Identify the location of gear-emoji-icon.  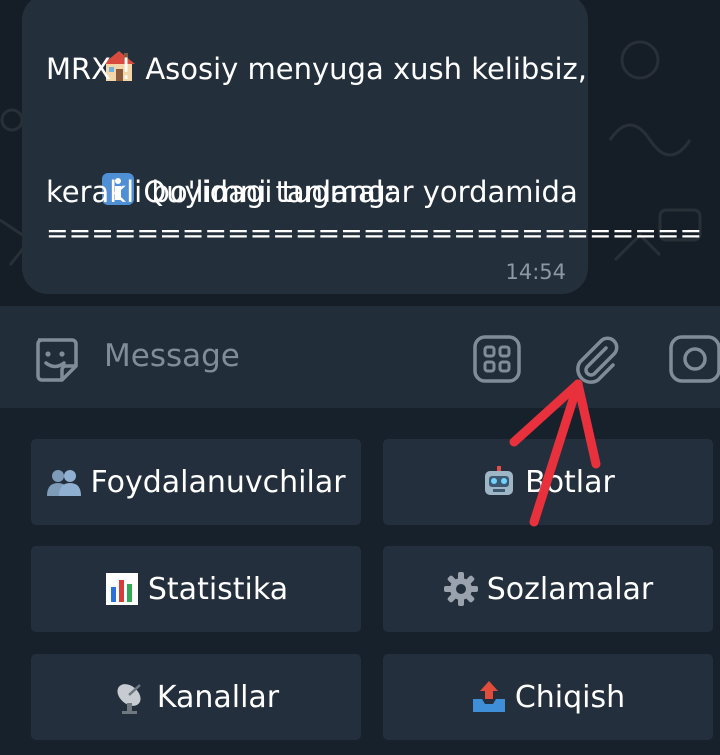
(460, 589).